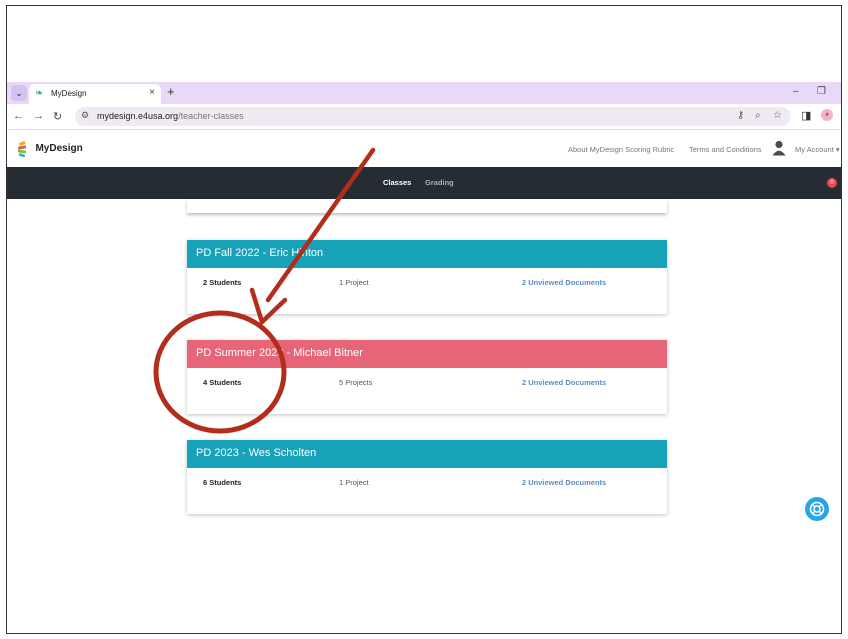 The width and height of the screenshot is (848, 639). I want to click on reload-icon: ↻, so click(57, 116).